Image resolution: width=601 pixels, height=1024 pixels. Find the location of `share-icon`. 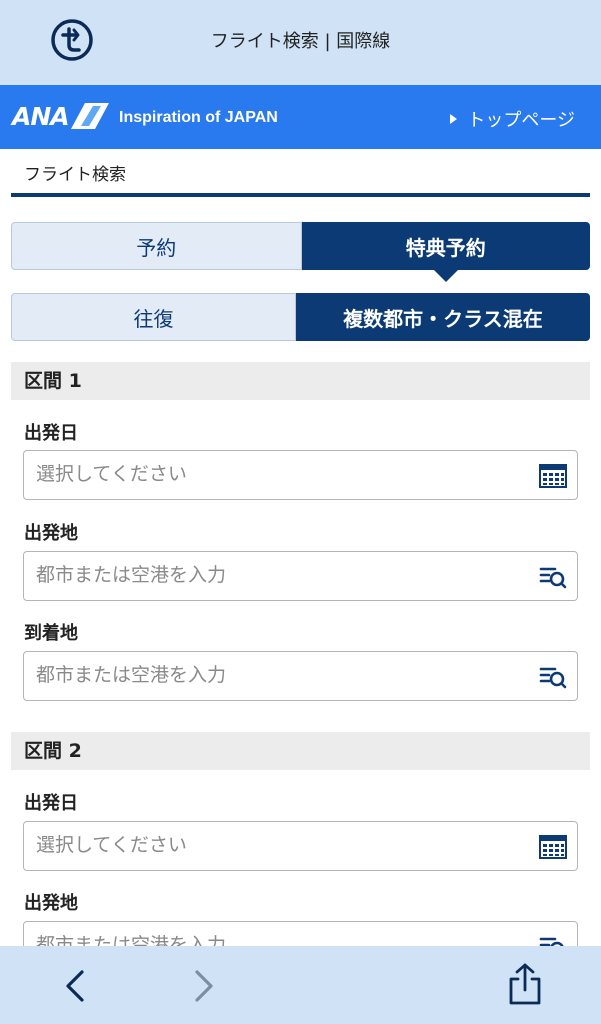

share-icon is located at coordinates (525, 984).